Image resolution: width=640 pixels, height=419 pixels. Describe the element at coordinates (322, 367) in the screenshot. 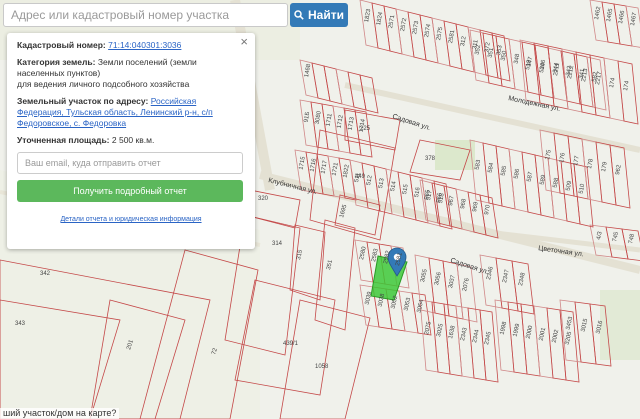

I see `parcel-label: 1058` at that location.